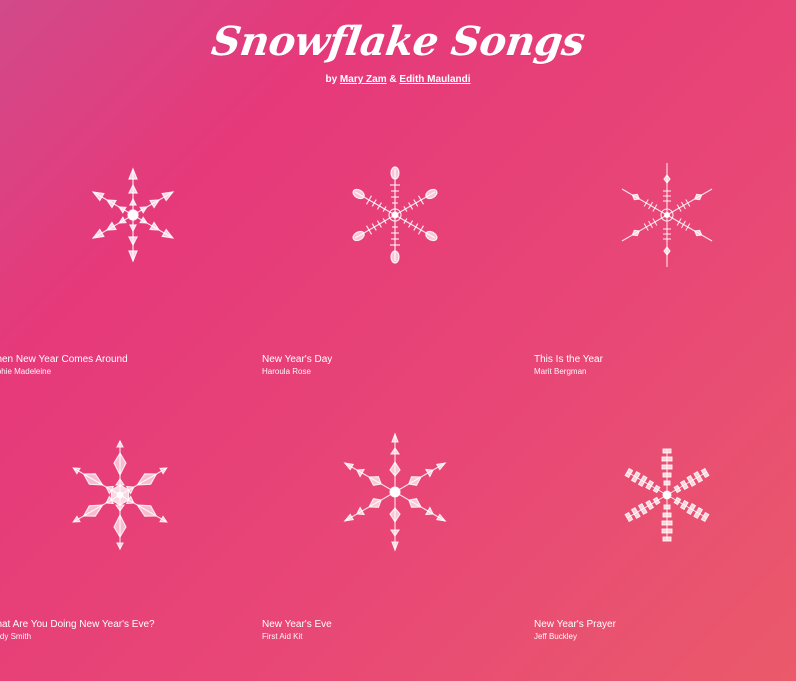 The height and width of the screenshot is (681, 796). I want to click on byline-ampersand: &, so click(393, 79).